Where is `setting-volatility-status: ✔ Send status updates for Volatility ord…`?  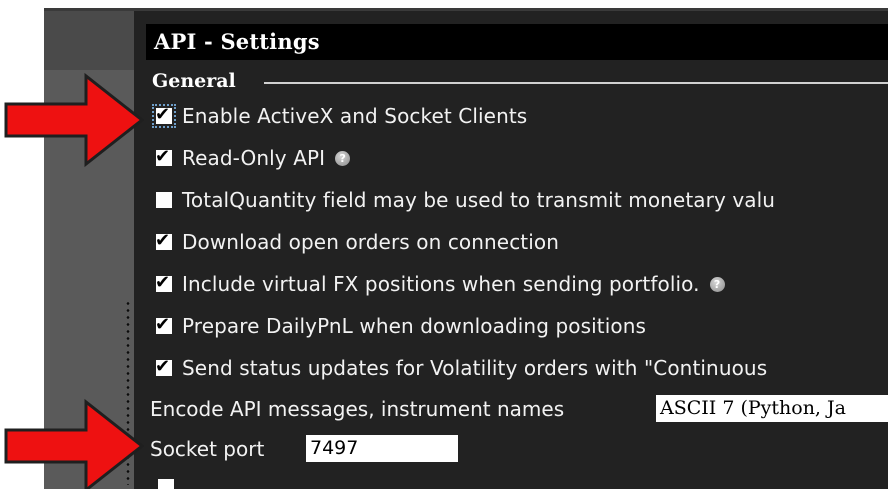
setting-volatility-status: ✔ Send status updates for Volatility ord… is located at coordinates (461, 368).